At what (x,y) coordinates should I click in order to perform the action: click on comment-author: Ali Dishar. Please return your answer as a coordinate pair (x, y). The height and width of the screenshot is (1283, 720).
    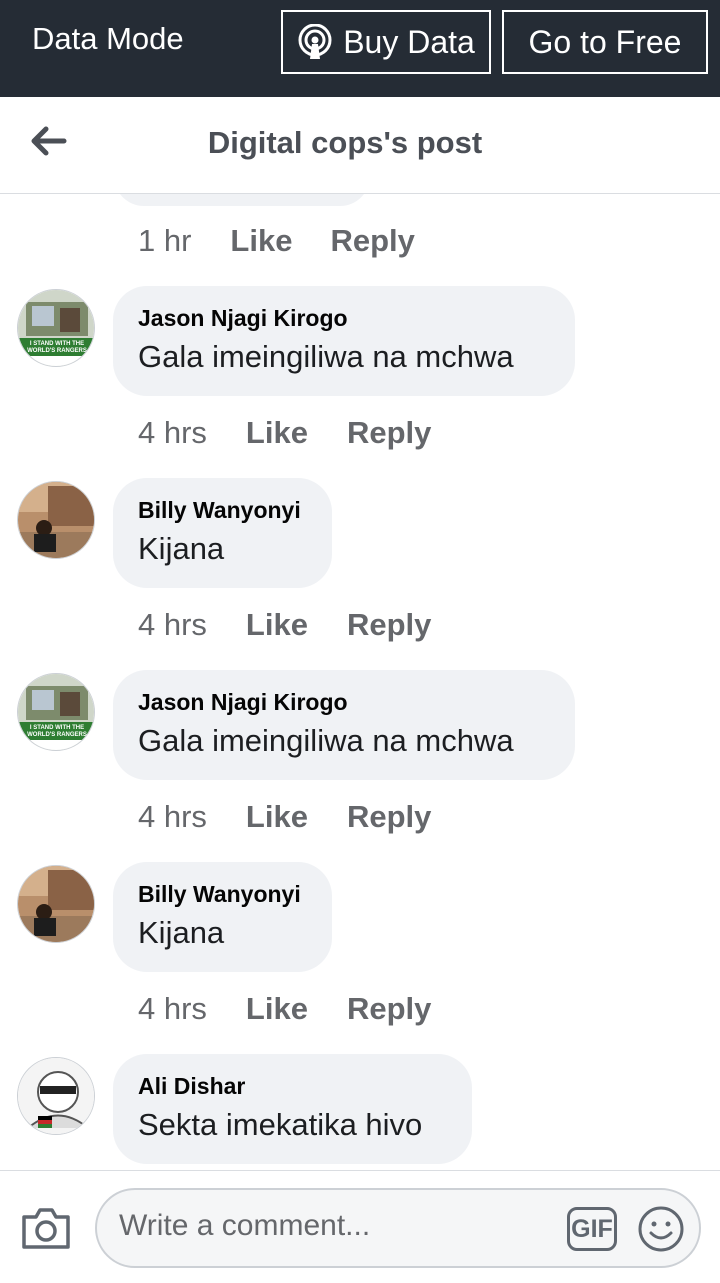
    Looking at the image, I should click on (292, 1086).